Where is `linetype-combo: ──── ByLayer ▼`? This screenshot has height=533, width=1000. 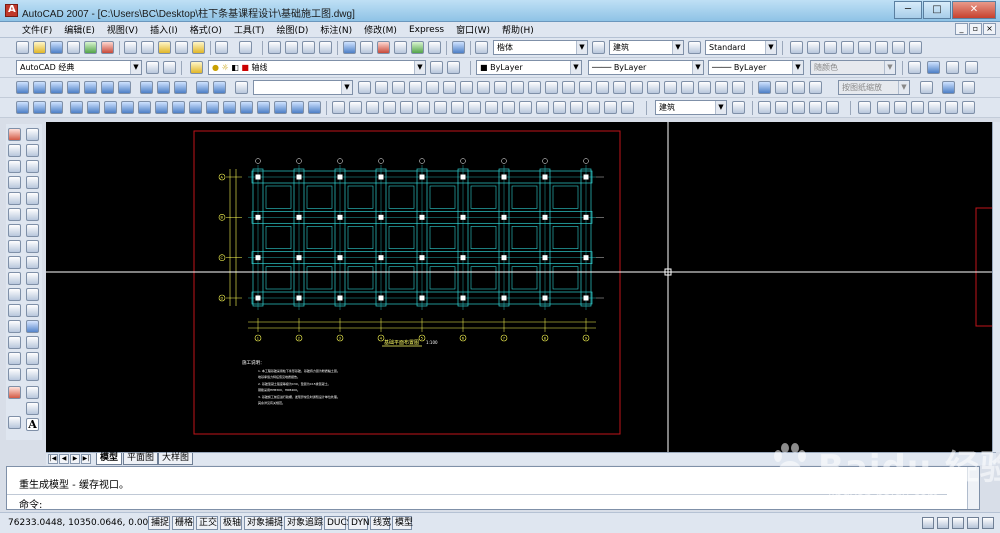 linetype-combo: ──── ByLayer ▼ is located at coordinates (646, 67).